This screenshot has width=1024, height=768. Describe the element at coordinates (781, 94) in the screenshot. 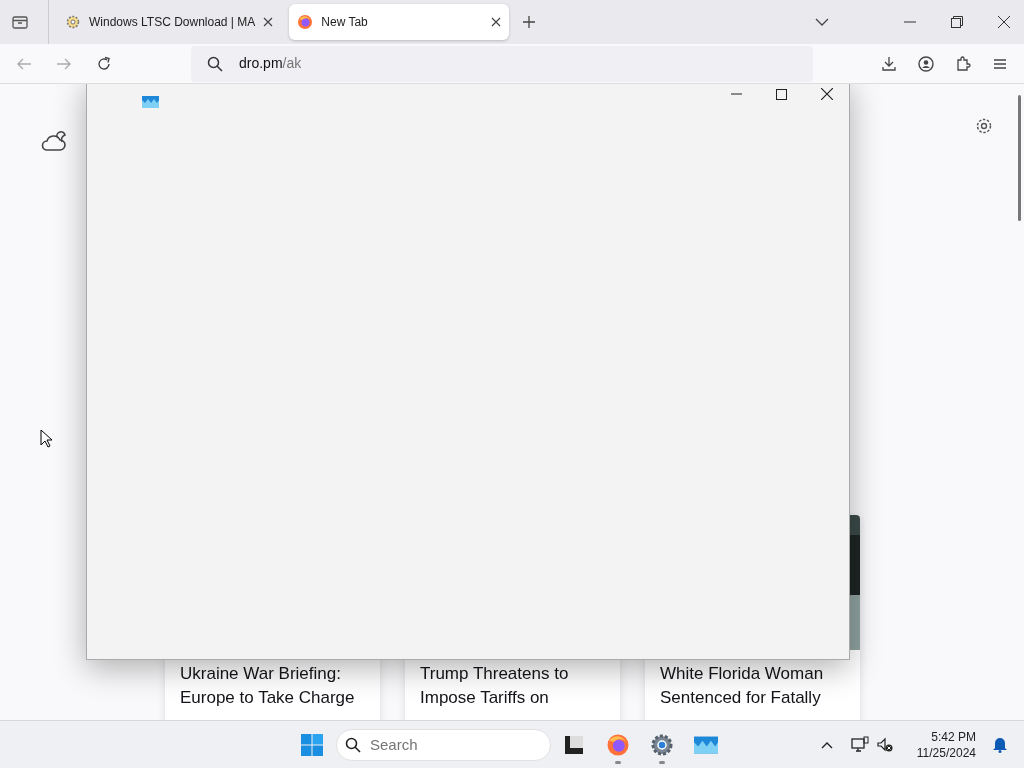

I see `maximize-icon` at that location.